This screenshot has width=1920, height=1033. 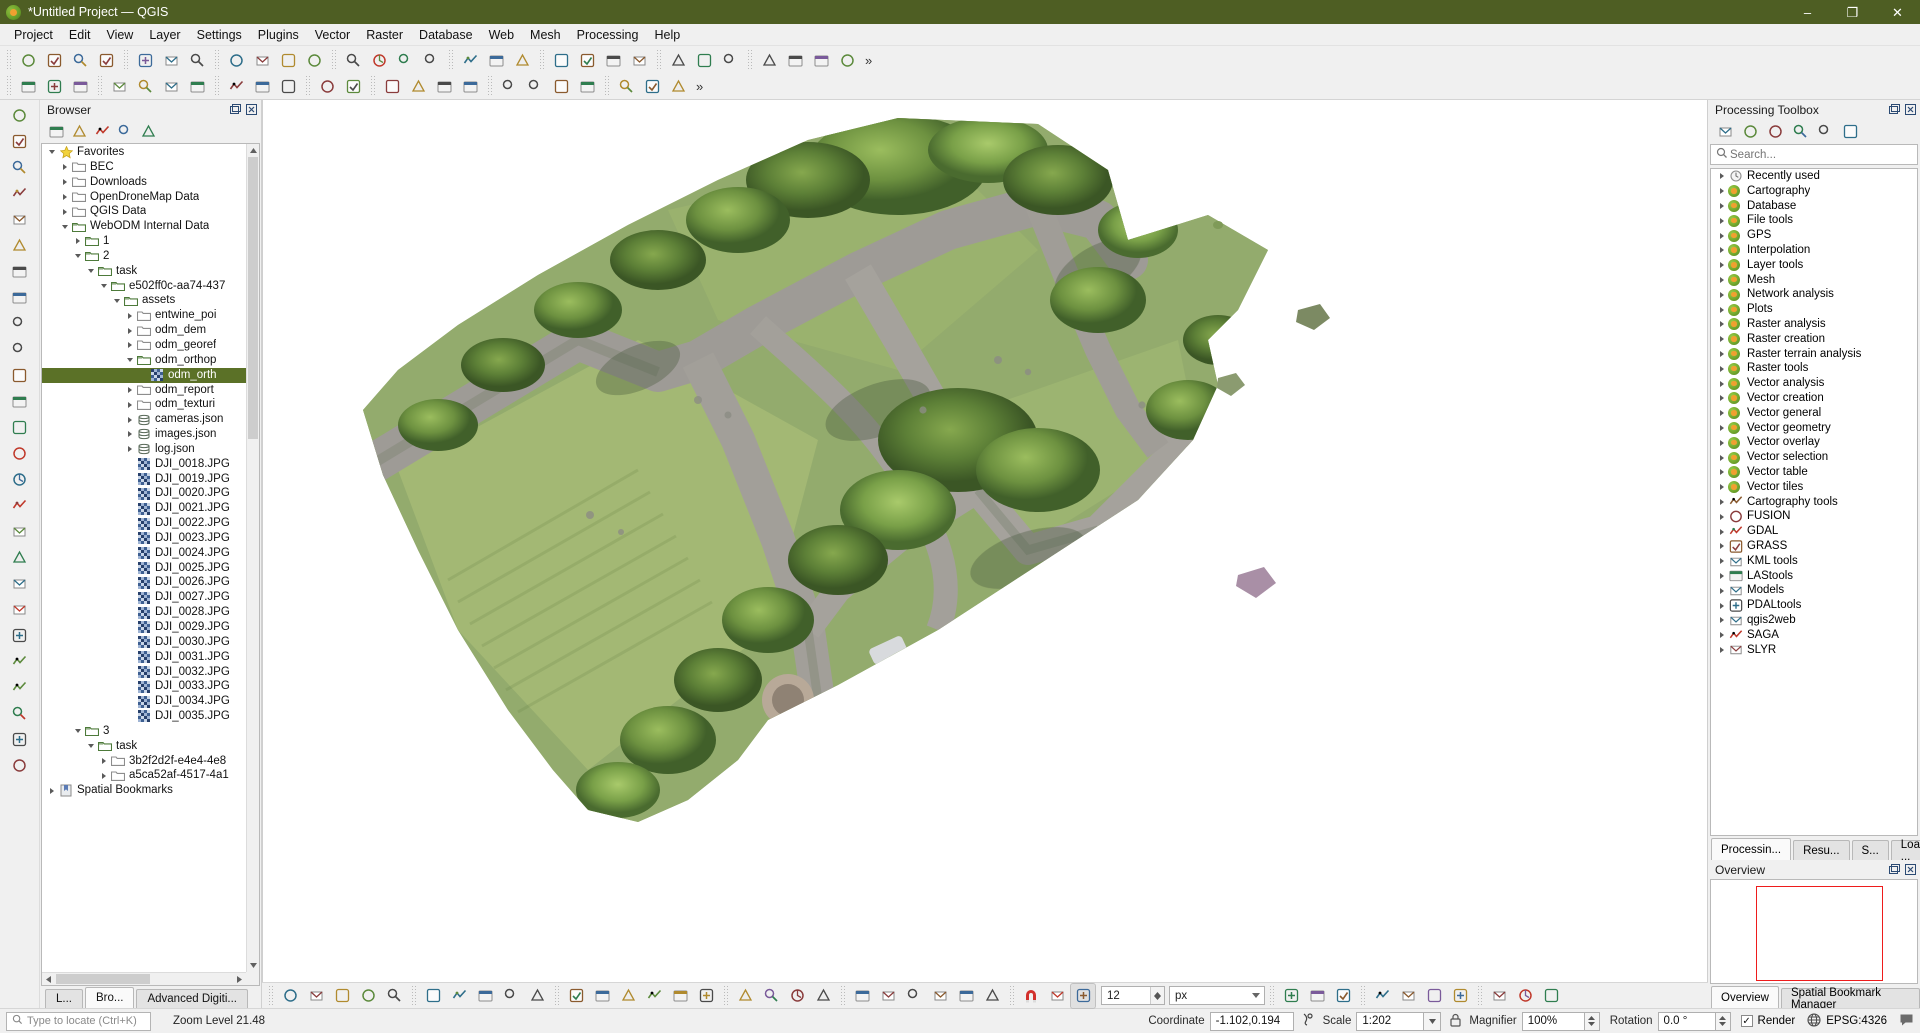 I want to click on tree-item-selected: odm_orth, so click(x=144, y=375).